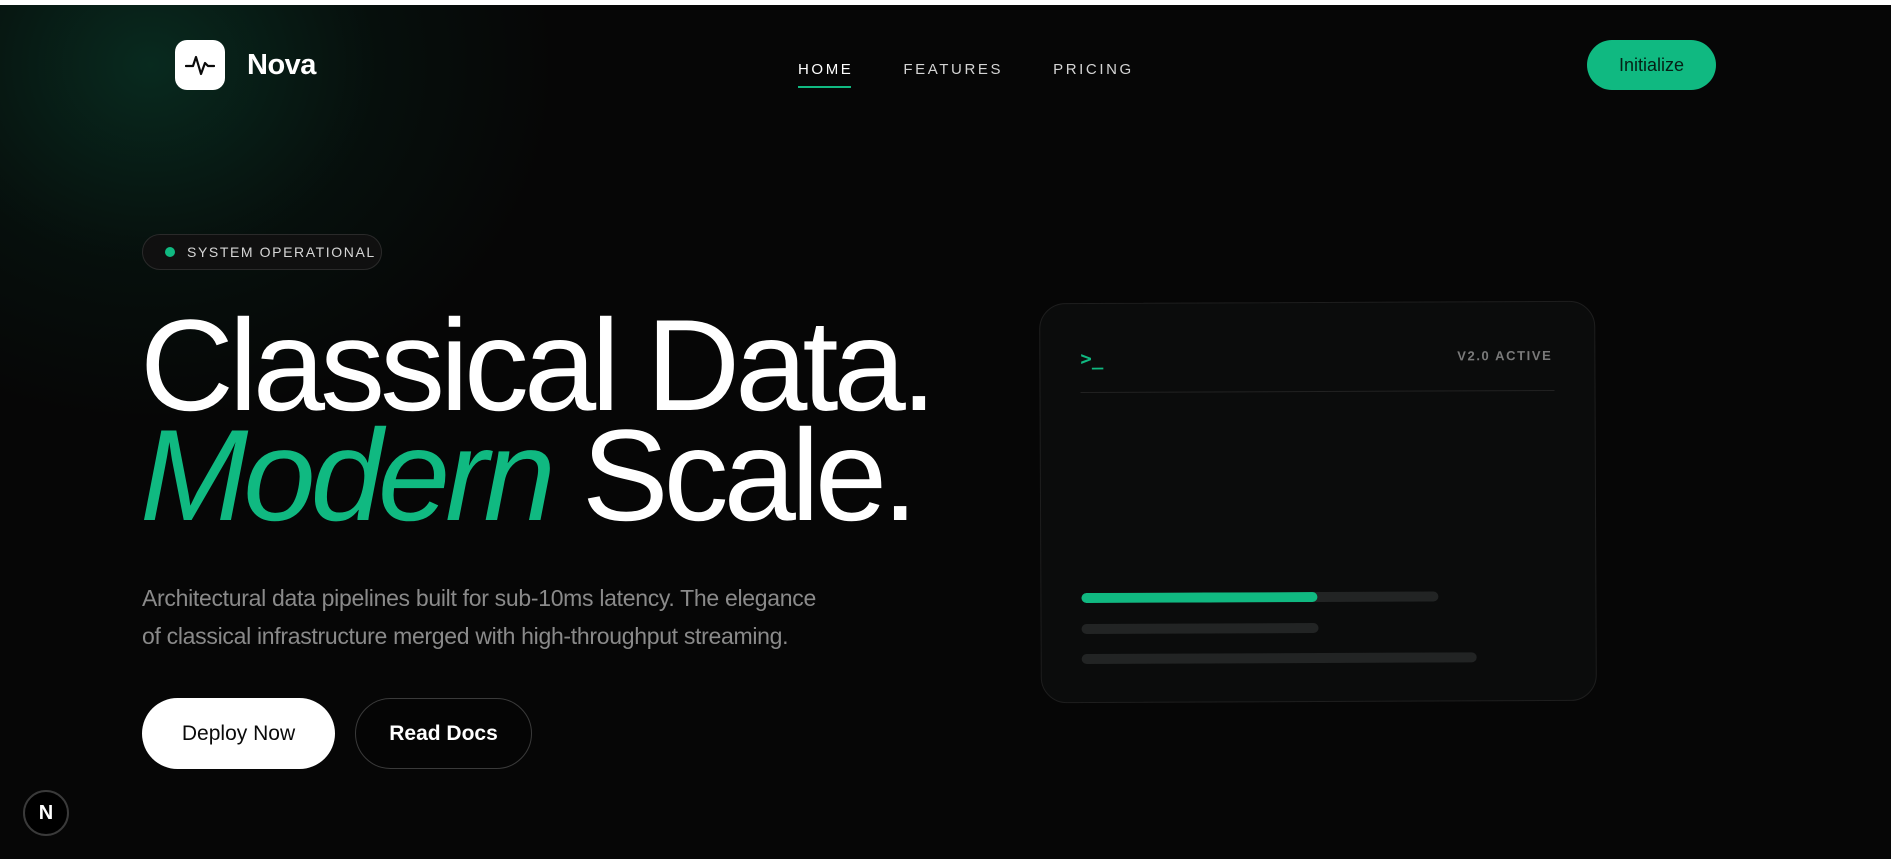  I want to click on initialize-button: Initialize, so click(1651, 65).